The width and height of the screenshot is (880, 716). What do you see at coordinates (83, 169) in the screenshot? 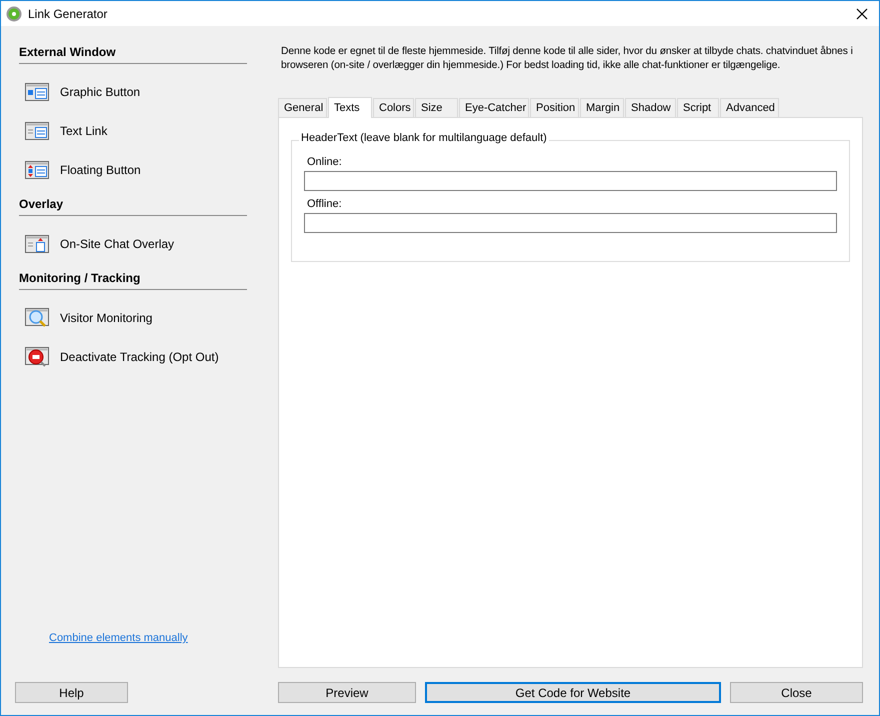
I see `sidebar-item: Floating Button` at bounding box center [83, 169].